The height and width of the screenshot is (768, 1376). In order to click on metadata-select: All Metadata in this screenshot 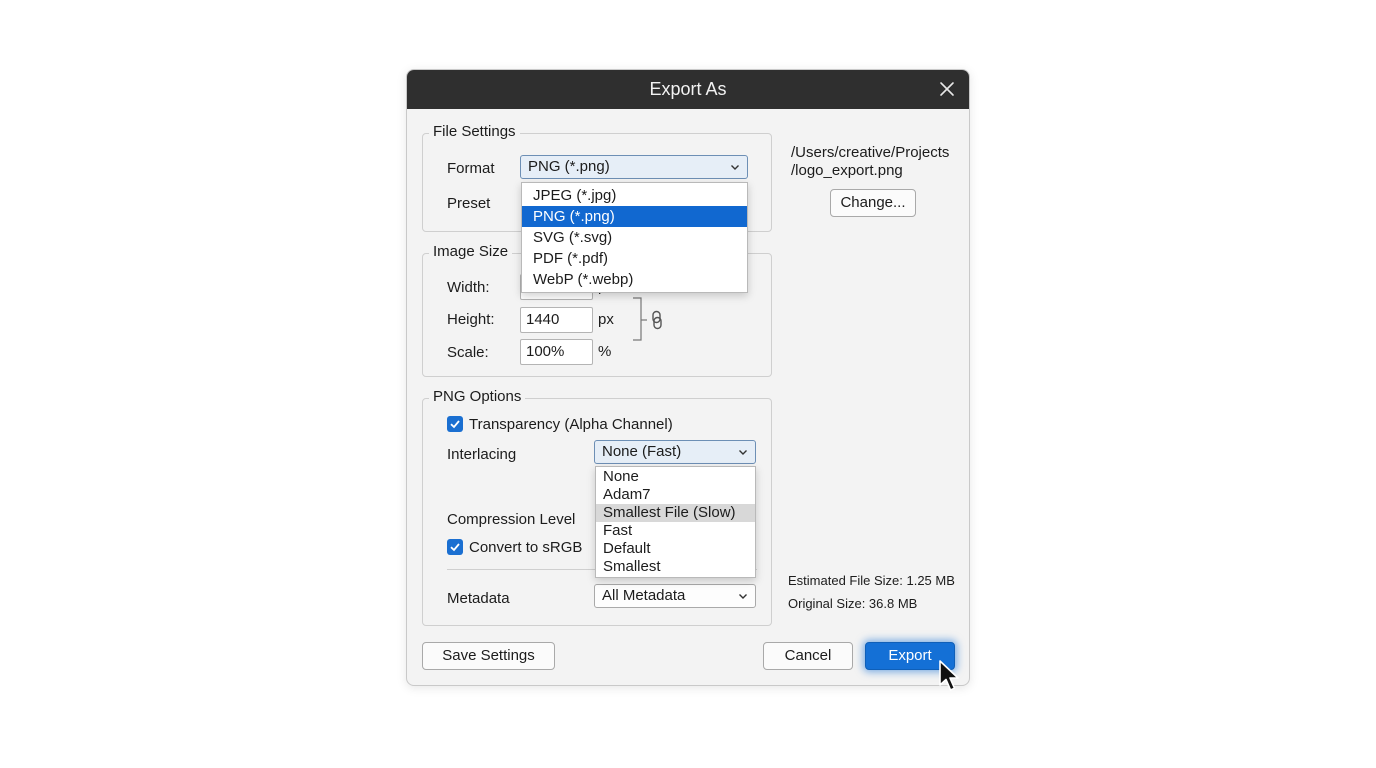, I will do `click(675, 596)`.